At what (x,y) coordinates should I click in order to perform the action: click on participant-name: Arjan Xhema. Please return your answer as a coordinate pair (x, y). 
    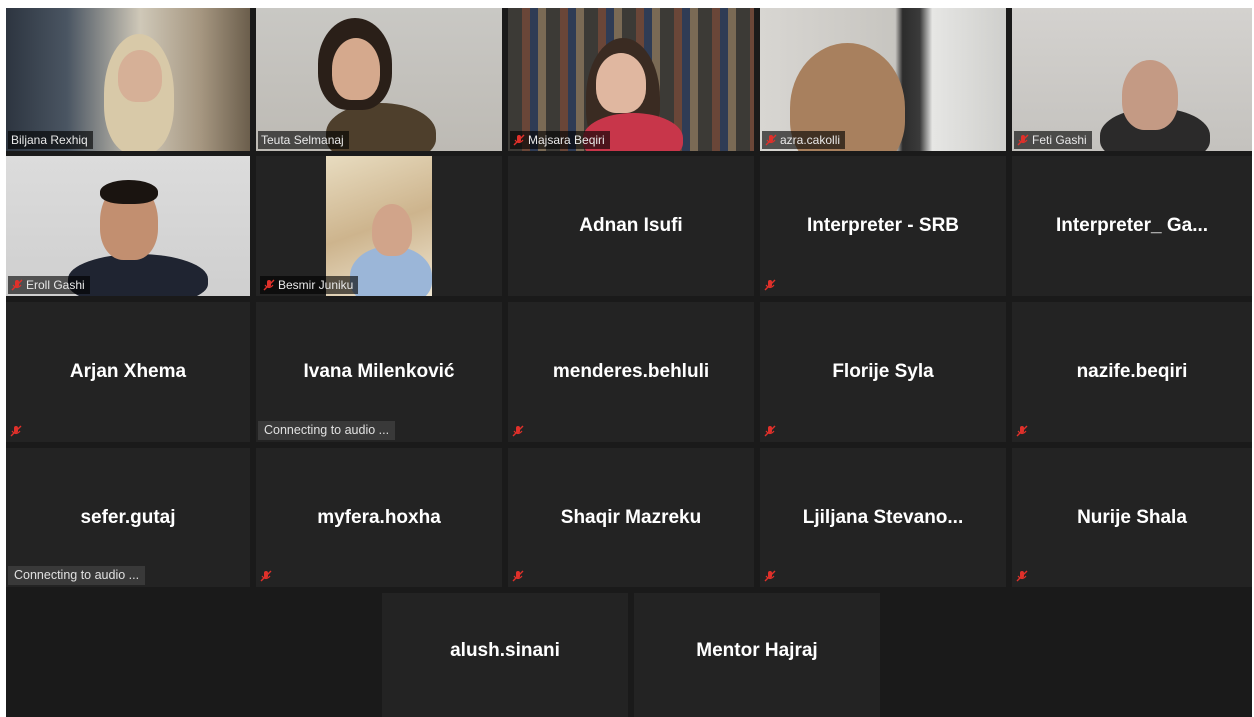
    Looking at the image, I should click on (128, 371).